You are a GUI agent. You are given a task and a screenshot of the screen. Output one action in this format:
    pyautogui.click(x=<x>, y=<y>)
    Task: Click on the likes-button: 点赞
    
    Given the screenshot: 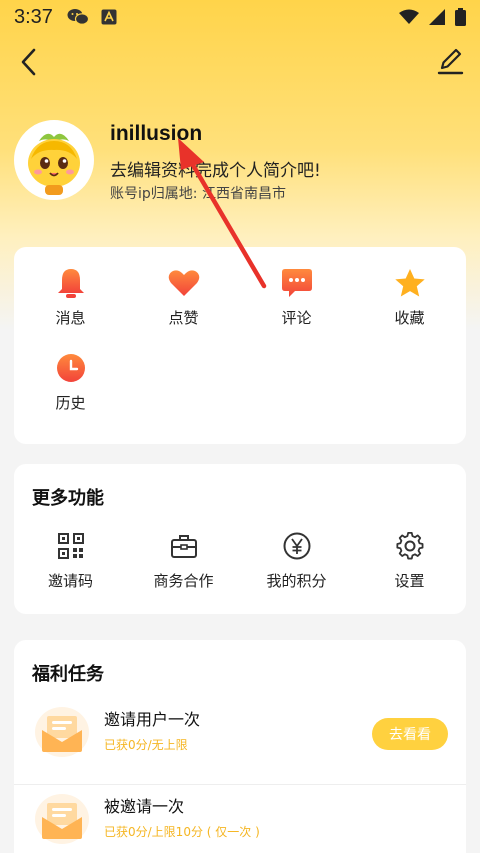 What is the action you would take?
    pyautogui.click(x=183, y=297)
    